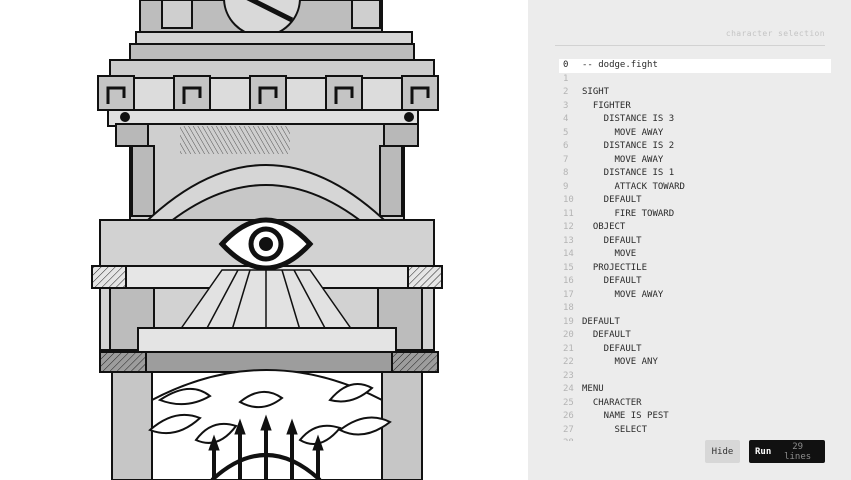  What do you see at coordinates (695, 390) in the screenshot?
I see `code-line: 24 MENU` at bounding box center [695, 390].